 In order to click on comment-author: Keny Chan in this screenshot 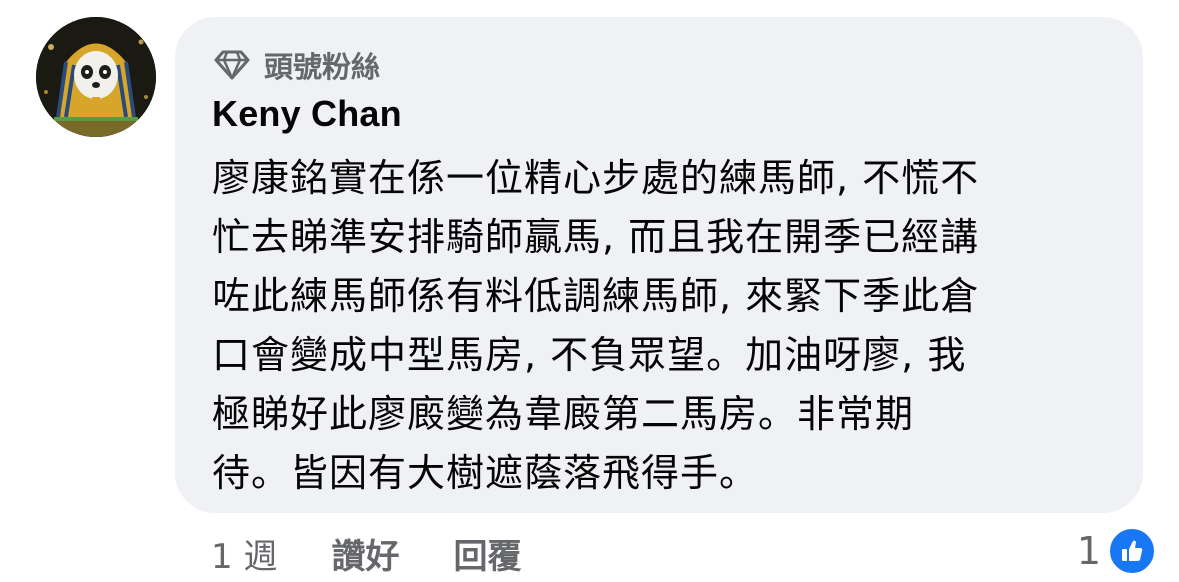, I will do `click(307, 114)`.